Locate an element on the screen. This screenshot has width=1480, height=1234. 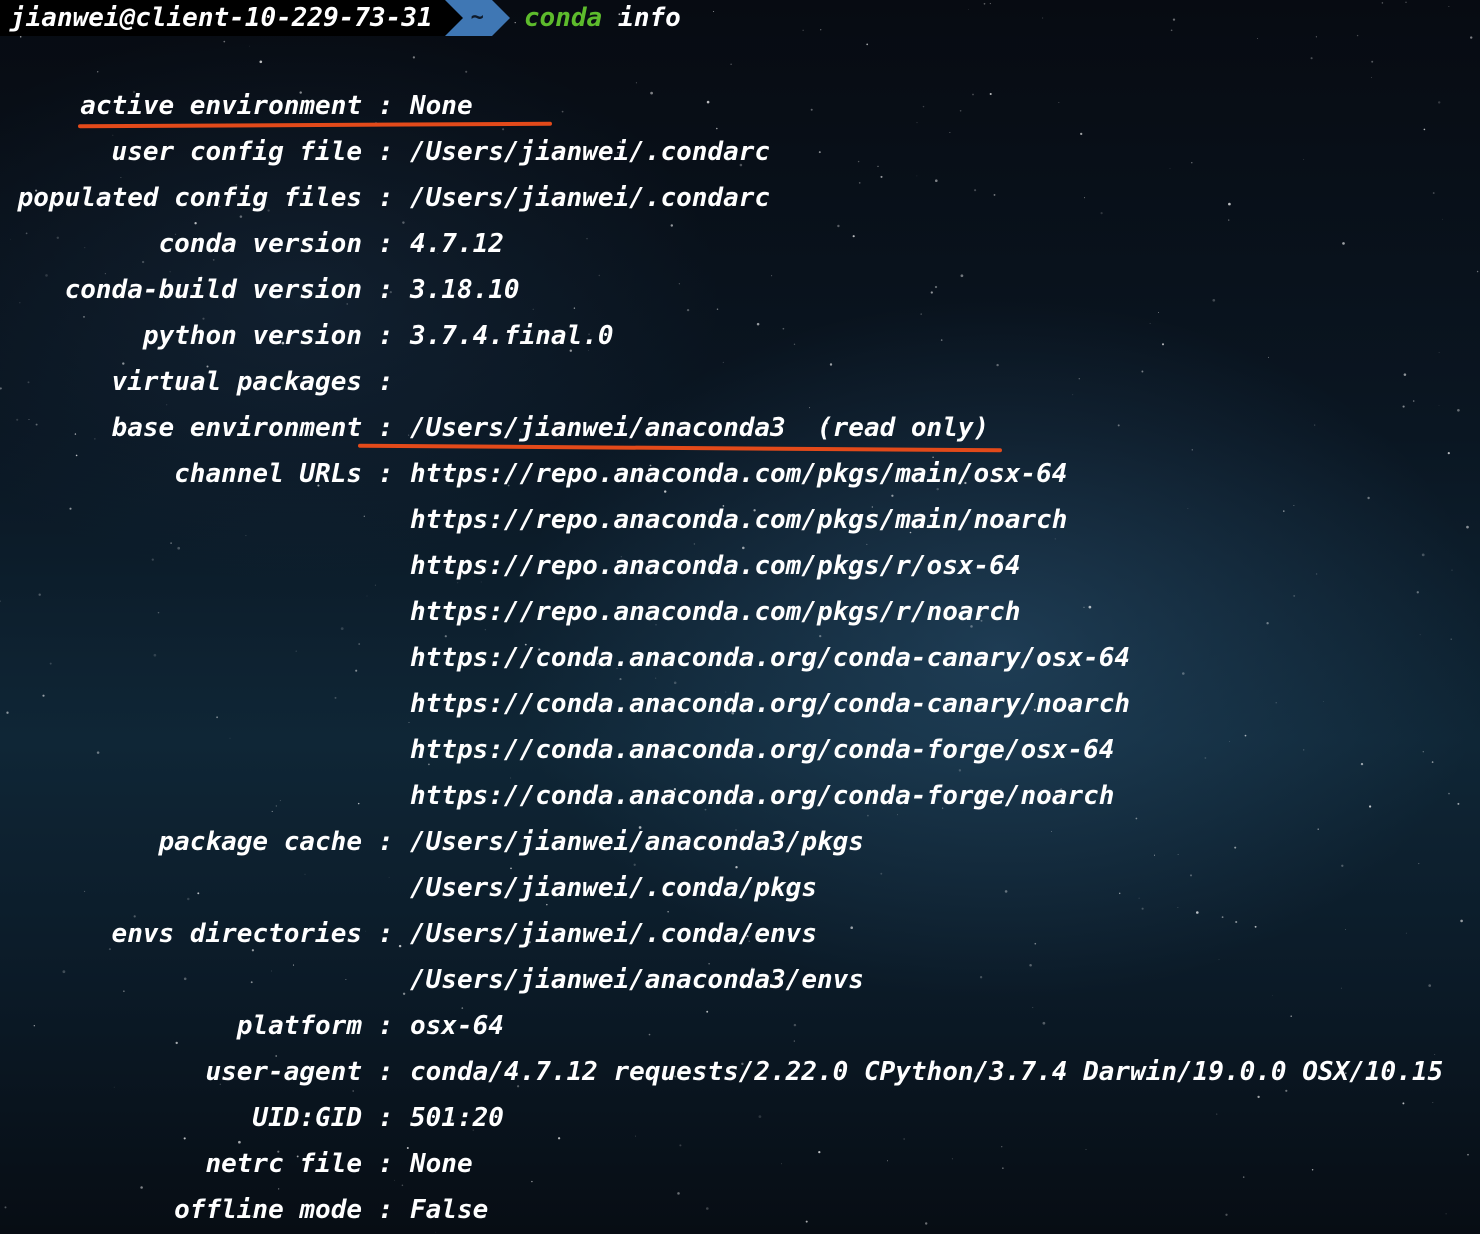
info-row: python version:3.7.4.final.0 is located at coordinates (740, 336).